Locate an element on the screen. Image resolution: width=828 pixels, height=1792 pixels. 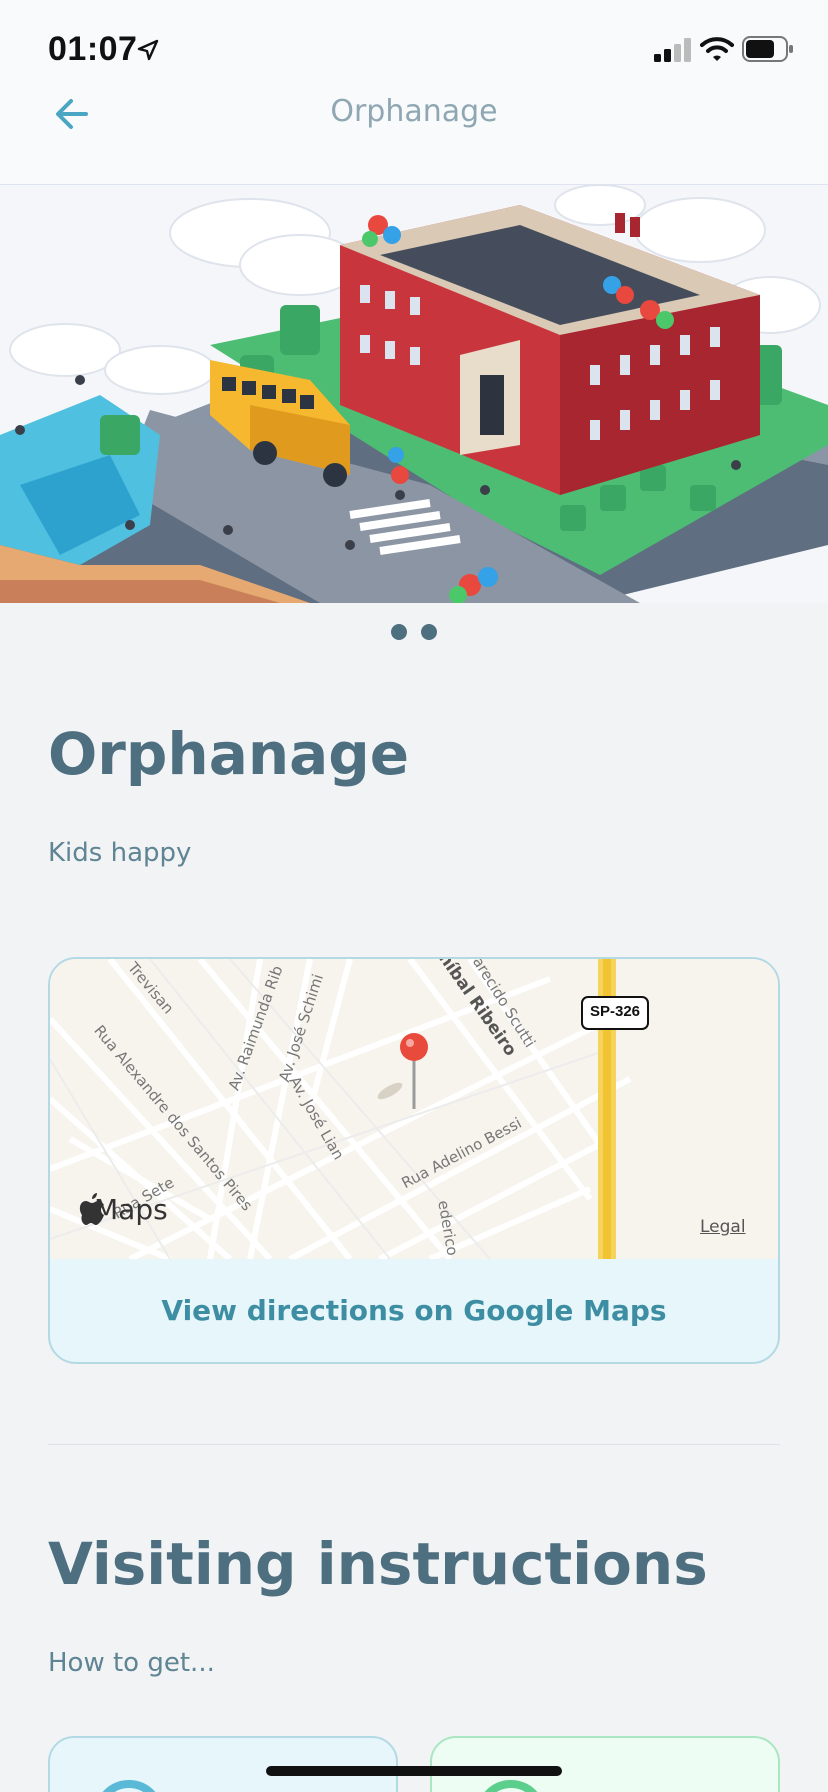
legal-link: Legal is located at coordinates (723, 1227).